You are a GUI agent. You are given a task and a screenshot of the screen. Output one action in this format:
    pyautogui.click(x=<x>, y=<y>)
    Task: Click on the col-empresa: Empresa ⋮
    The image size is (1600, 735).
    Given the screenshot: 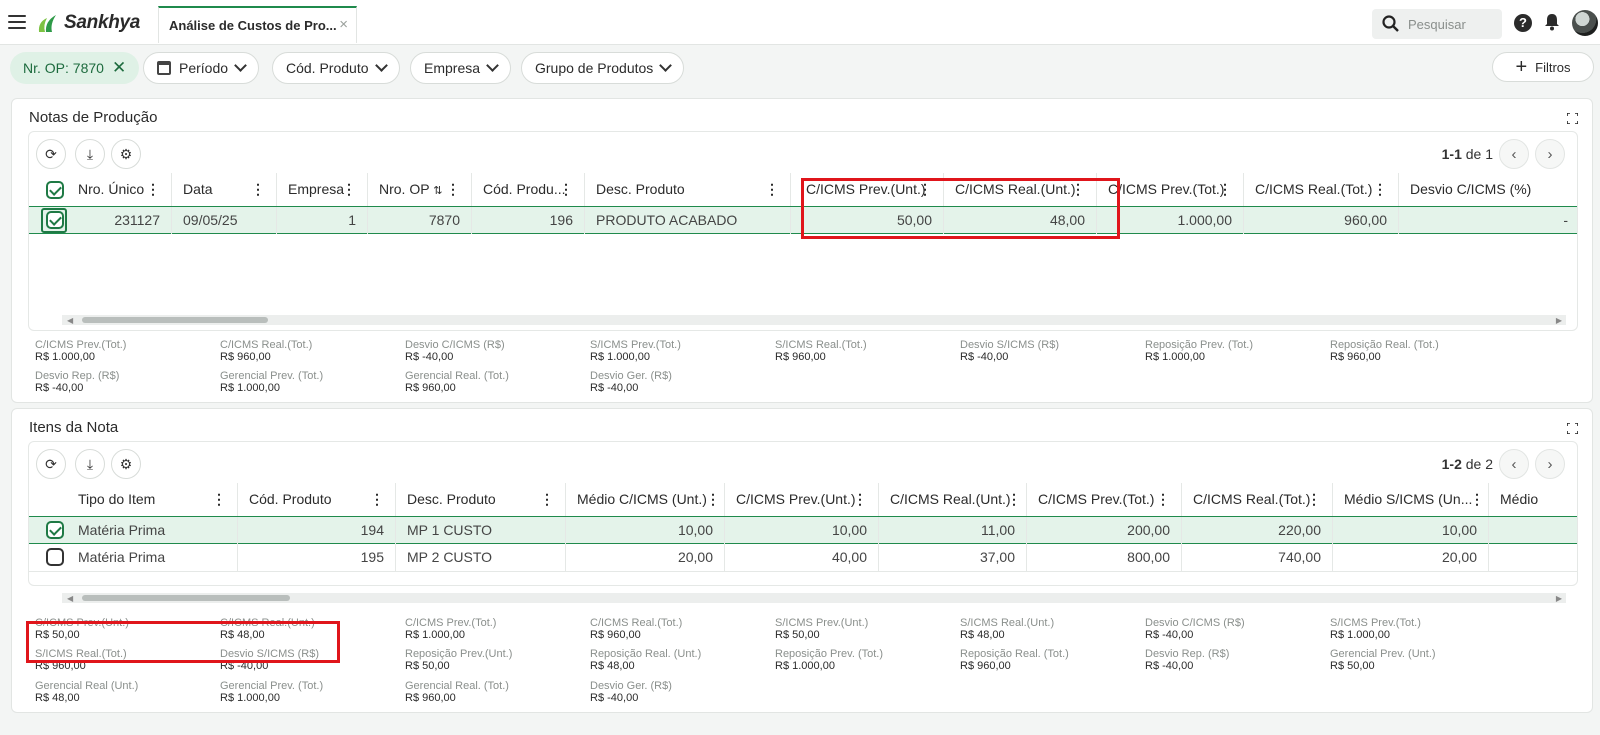 What is the action you would take?
    pyautogui.click(x=322, y=189)
    